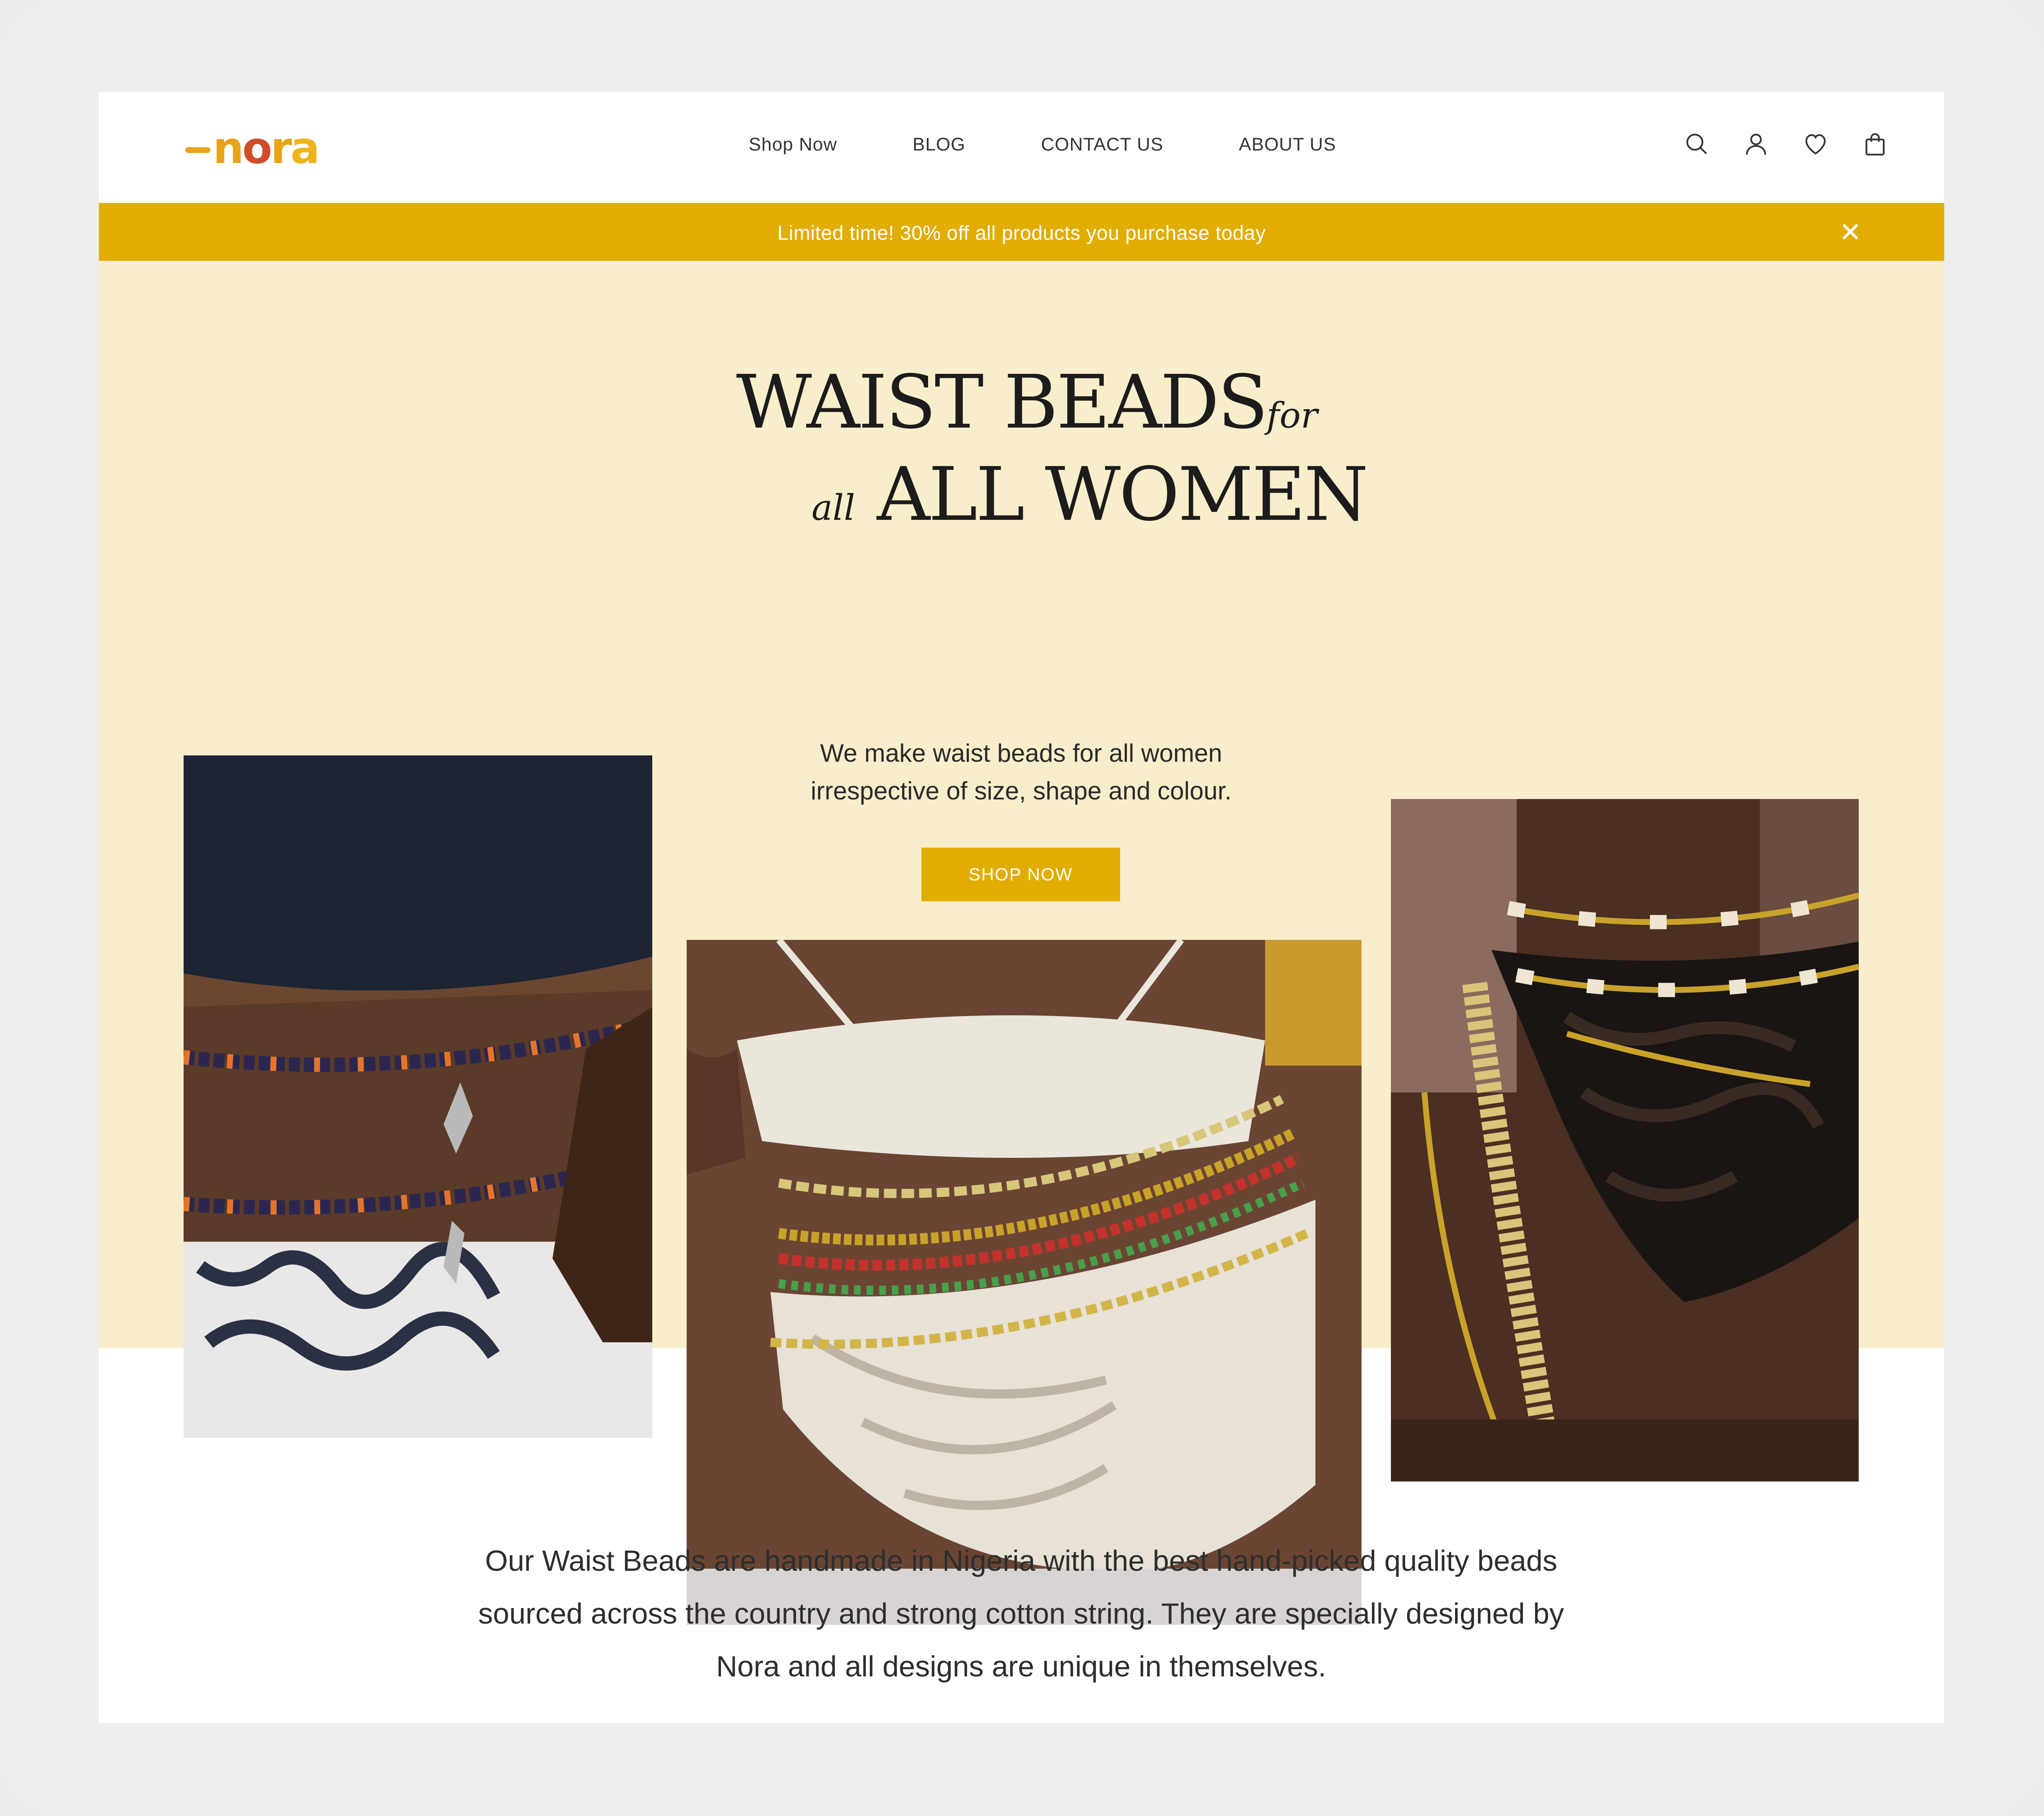 This screenshot has width=2044, height=1816. I want to click on header-icons, so click(1769, 144).